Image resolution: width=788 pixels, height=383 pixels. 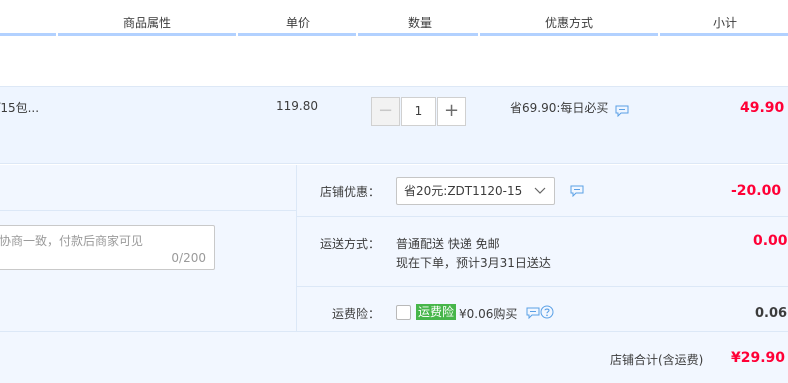 What do you see at coordinates (385, 111) in the screenshot?
I see `quantity-decrease-button: −` at bounding box center [385, 111].